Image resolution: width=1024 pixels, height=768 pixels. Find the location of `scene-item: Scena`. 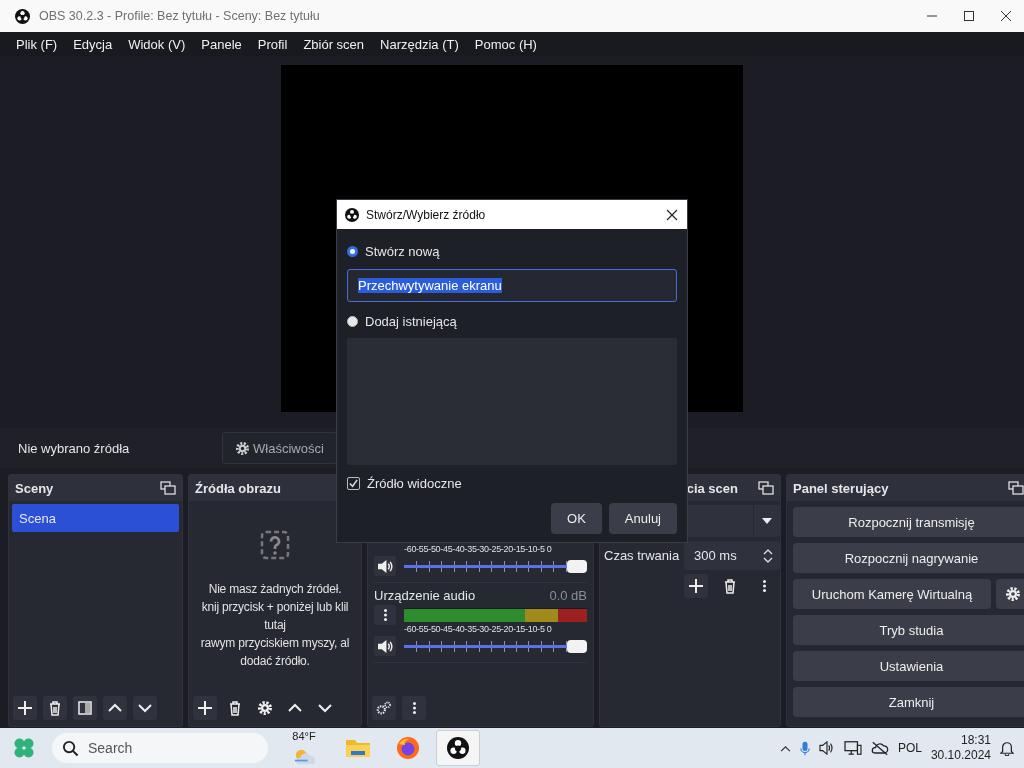

scene-item: Scena is located at coordinates (95, 518).